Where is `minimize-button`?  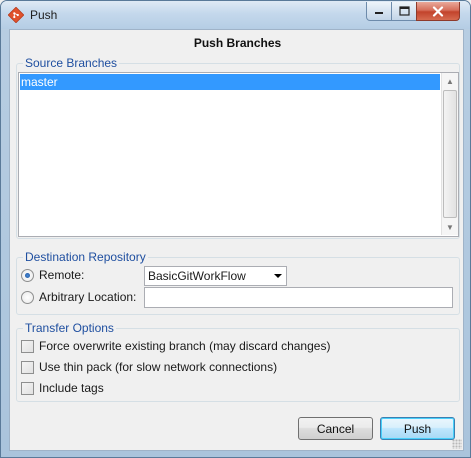
minimize-button is located at coordinates (379, 11).